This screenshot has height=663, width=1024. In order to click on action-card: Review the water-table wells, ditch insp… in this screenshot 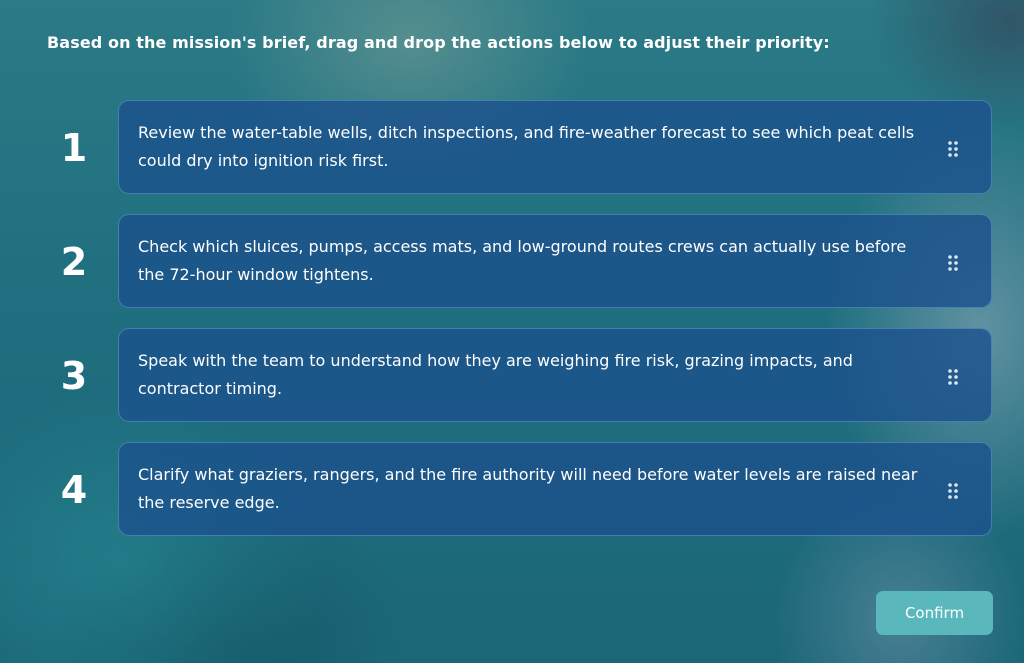, I will do `click(555, 147)`.